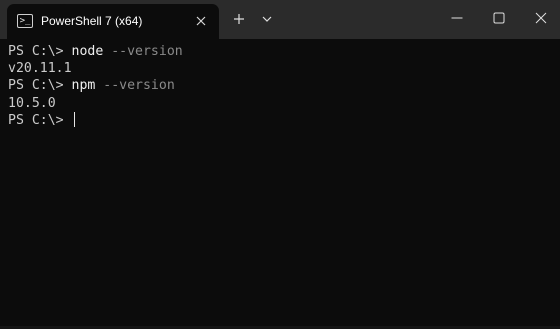 This screenshot has width=560, height=329. What do you see at coordinates (25, 21) in the screenshot?
I see `powershell-icon: >_` at bounding box center [25, 21].